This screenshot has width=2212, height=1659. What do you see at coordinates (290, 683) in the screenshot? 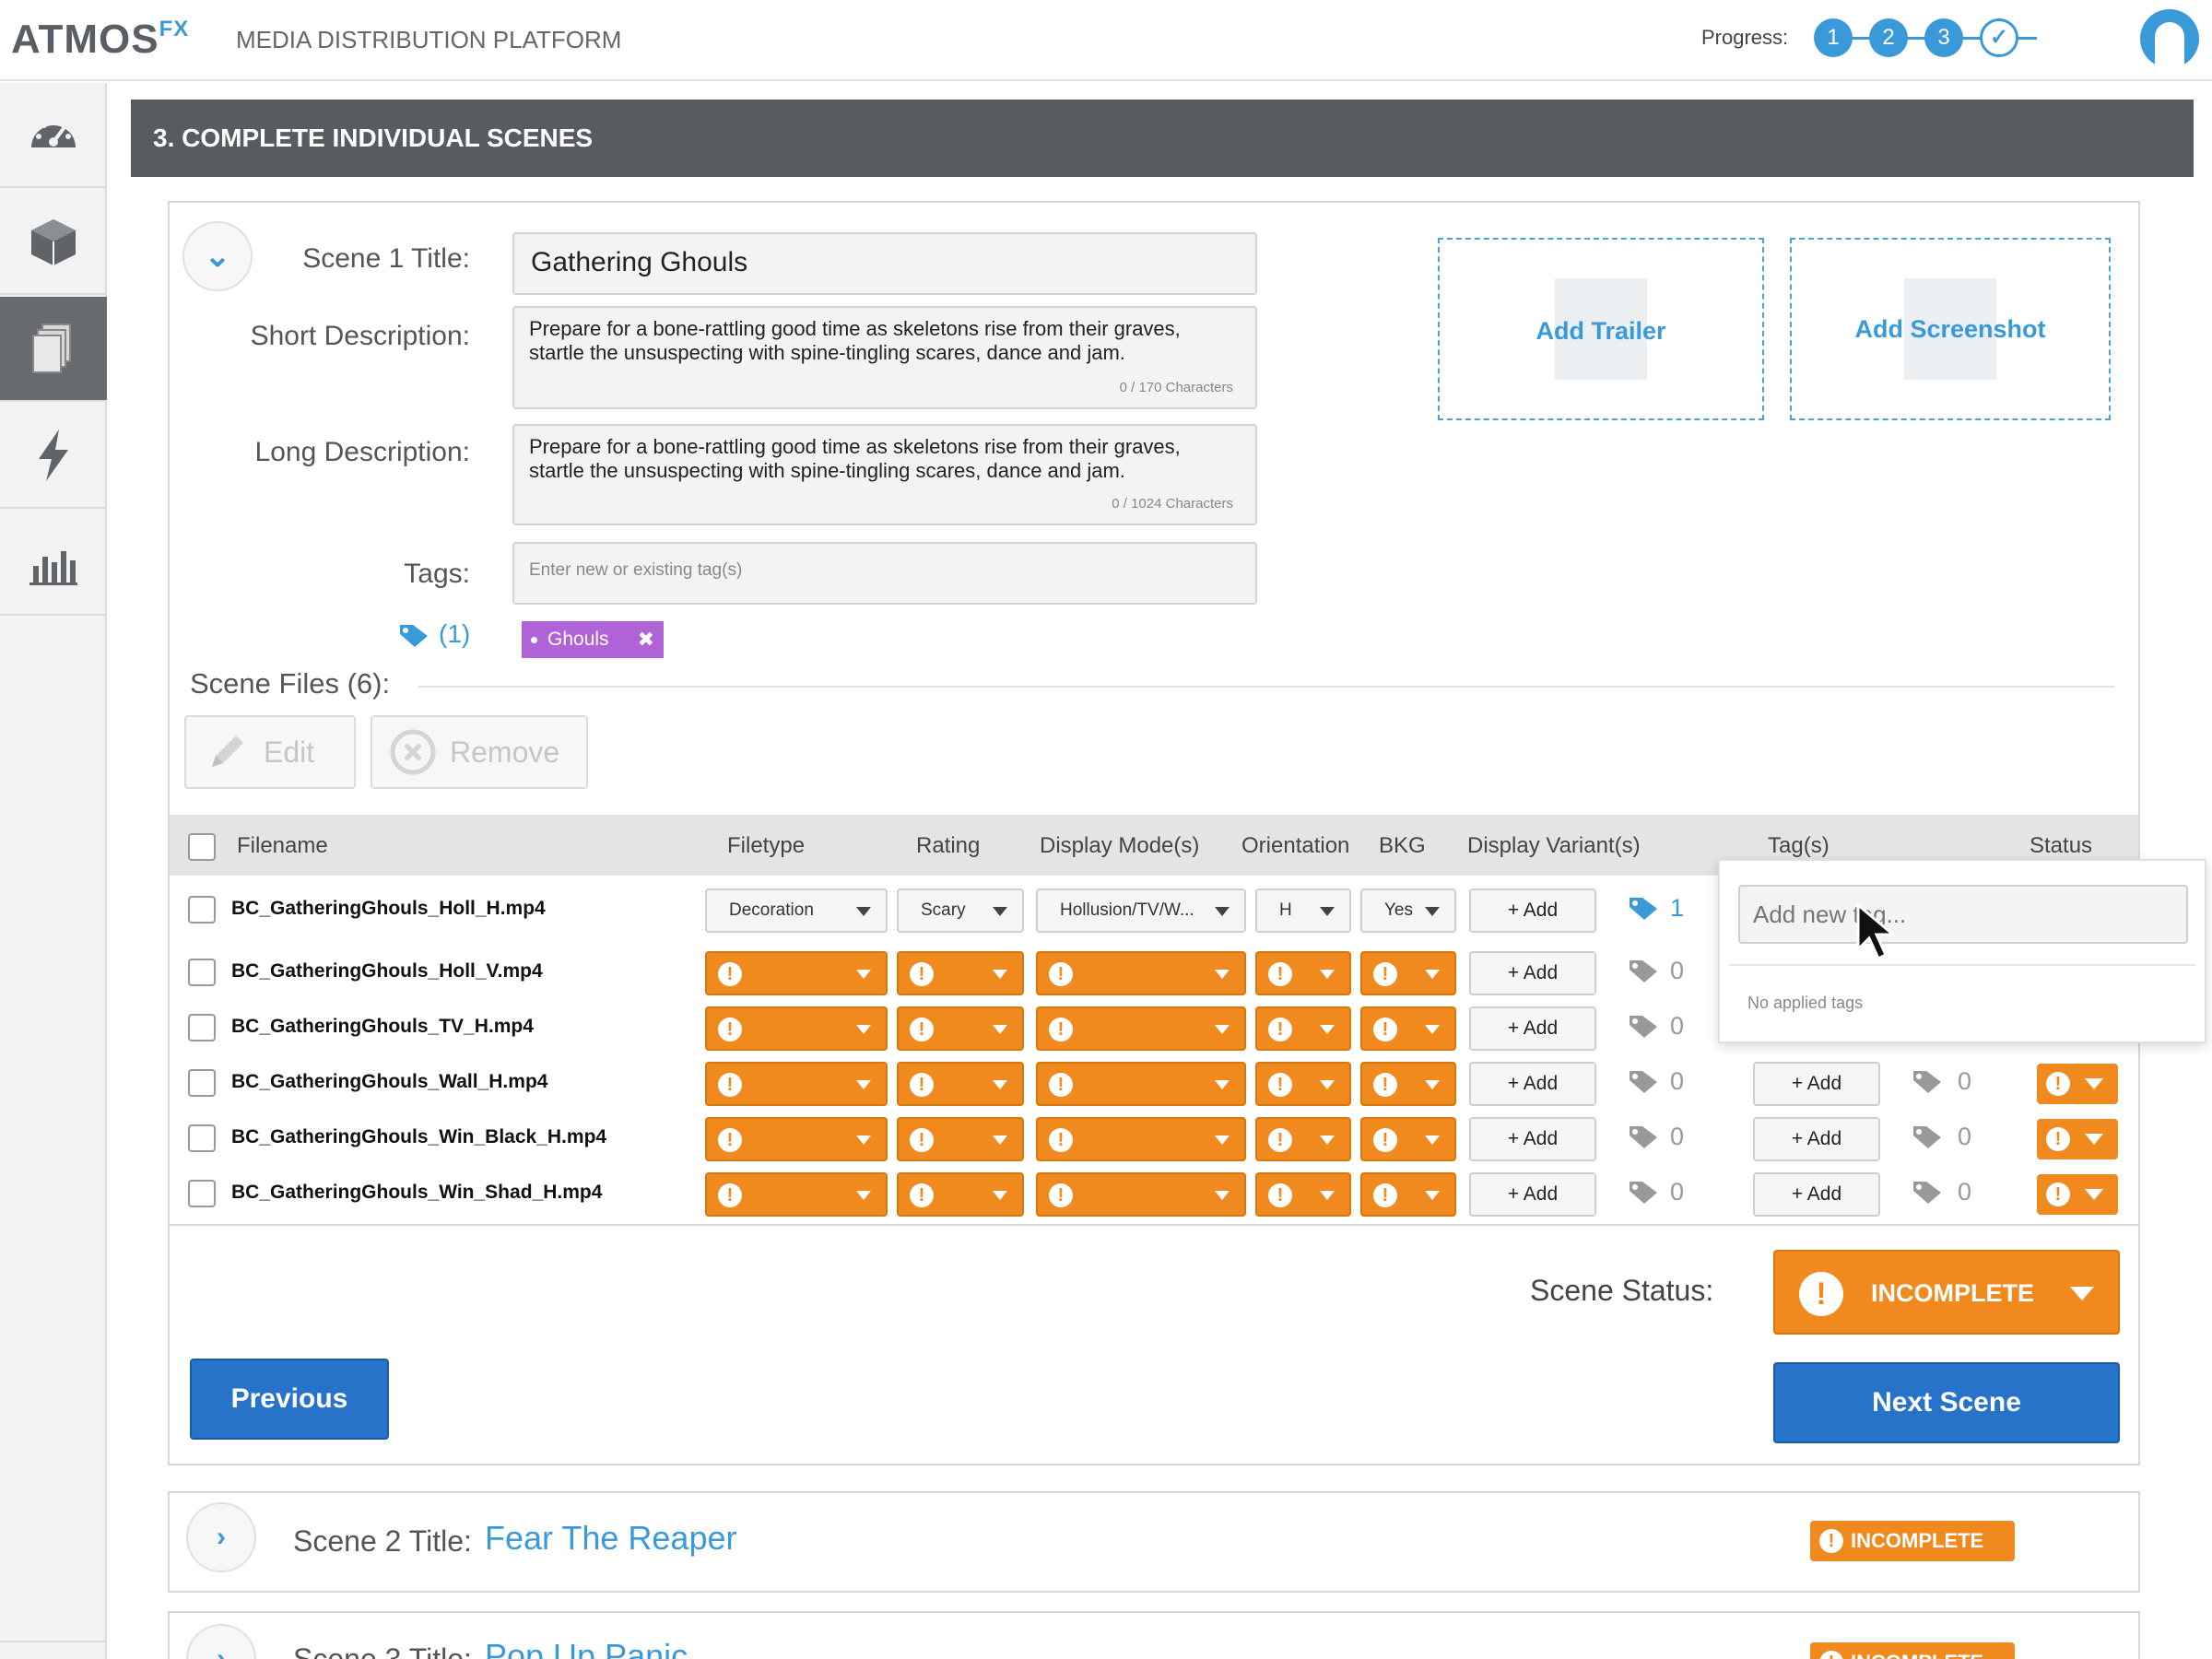
I see `scene-files-label: Scene Files (6):` at bounding box center [290, 683].